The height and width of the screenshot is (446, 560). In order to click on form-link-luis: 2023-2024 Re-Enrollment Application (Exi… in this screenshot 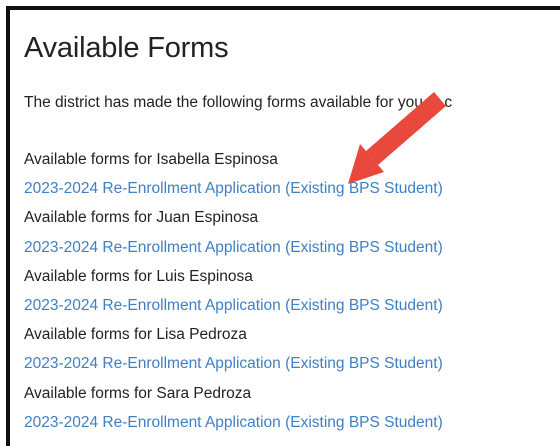, I will do `click(233, 305)`.